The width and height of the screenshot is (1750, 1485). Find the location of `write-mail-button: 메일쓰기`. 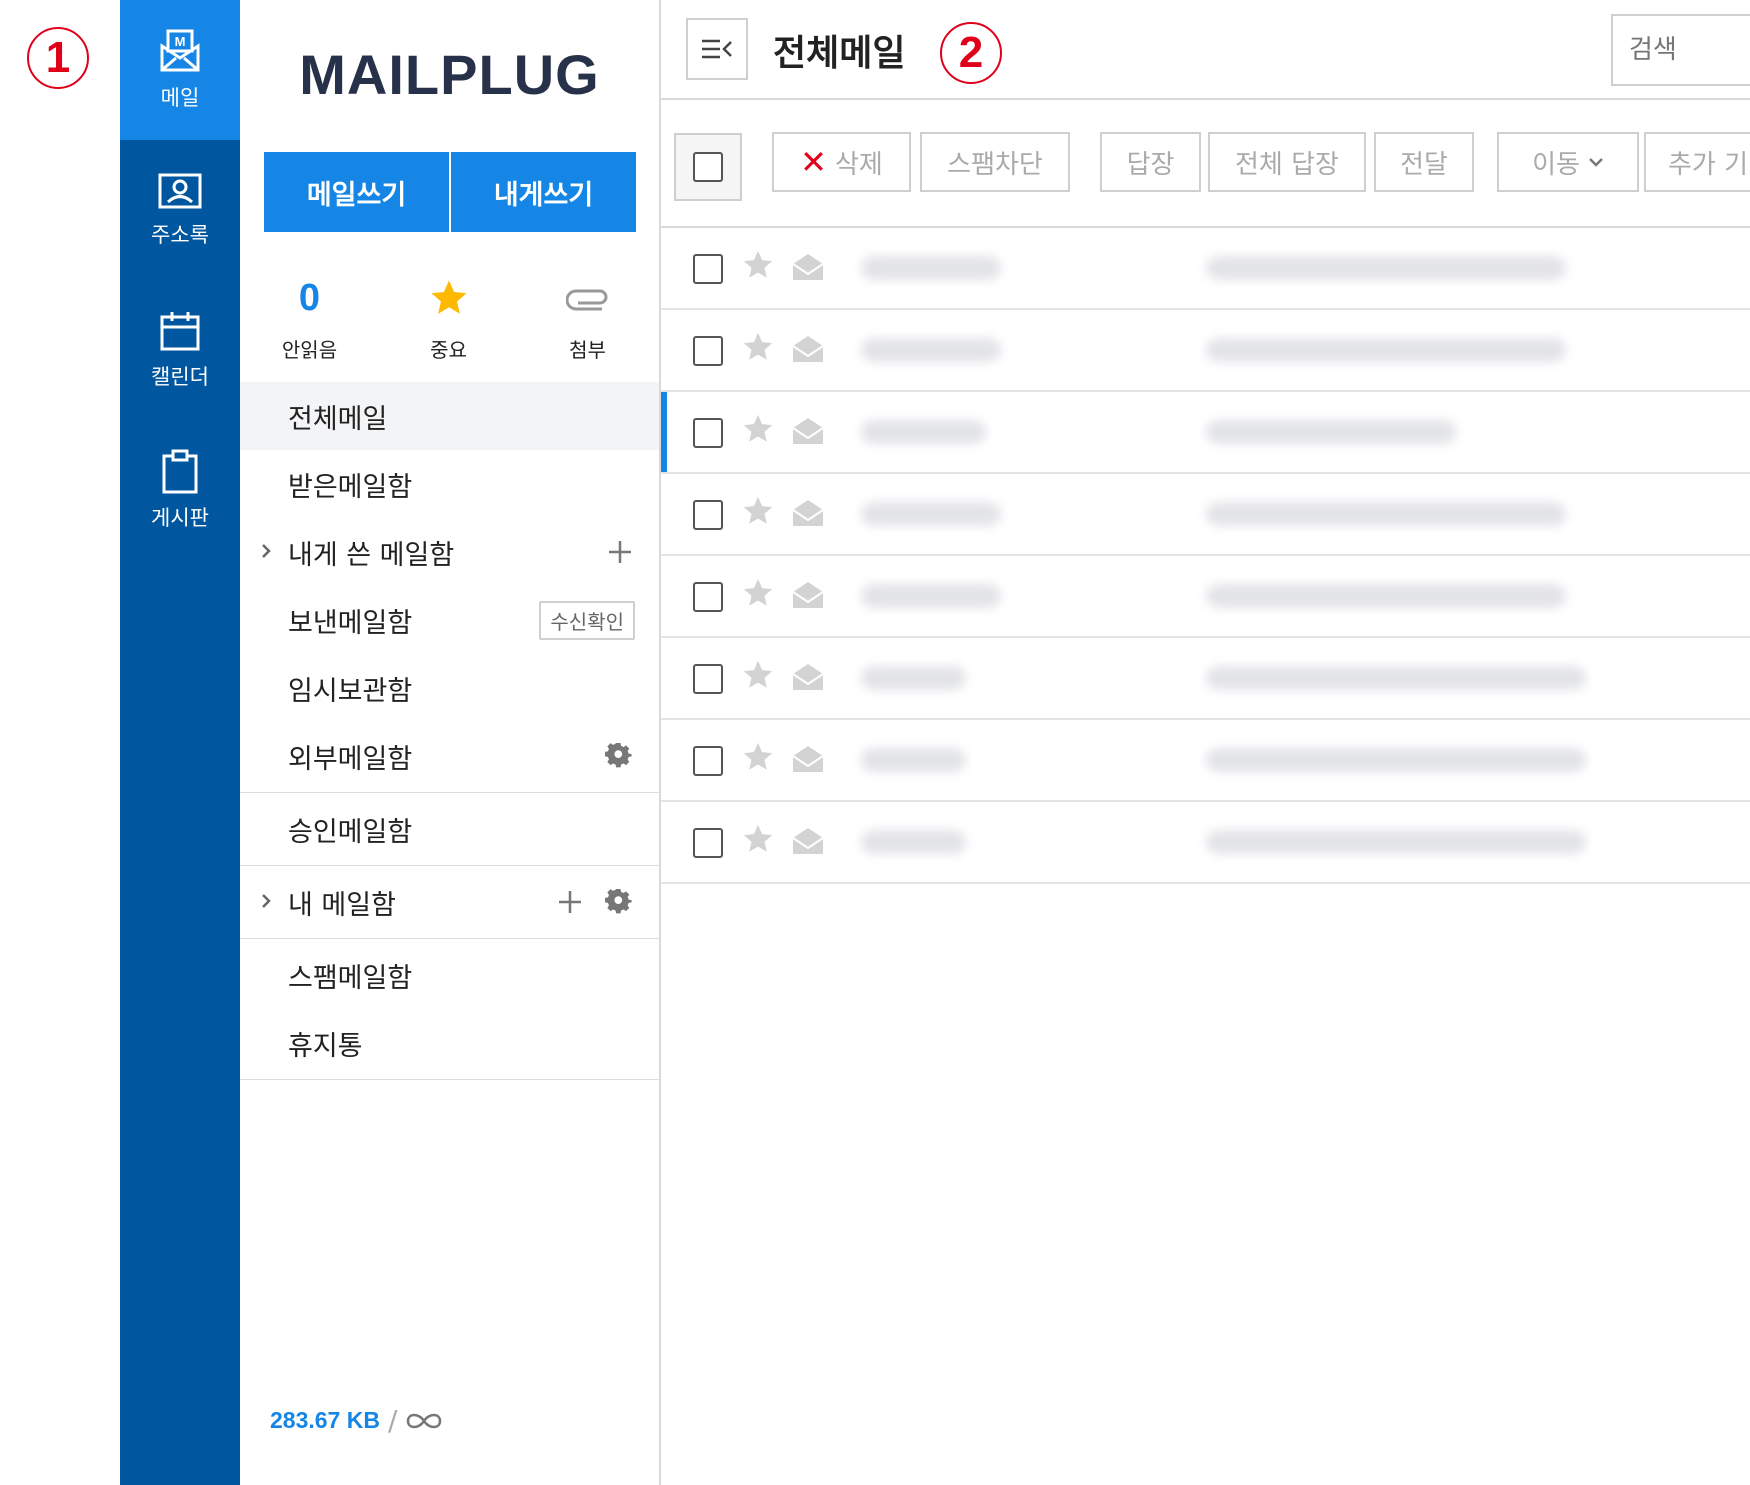

write-mail-button: 메일쓰기 is located at coordinates (356, 192).